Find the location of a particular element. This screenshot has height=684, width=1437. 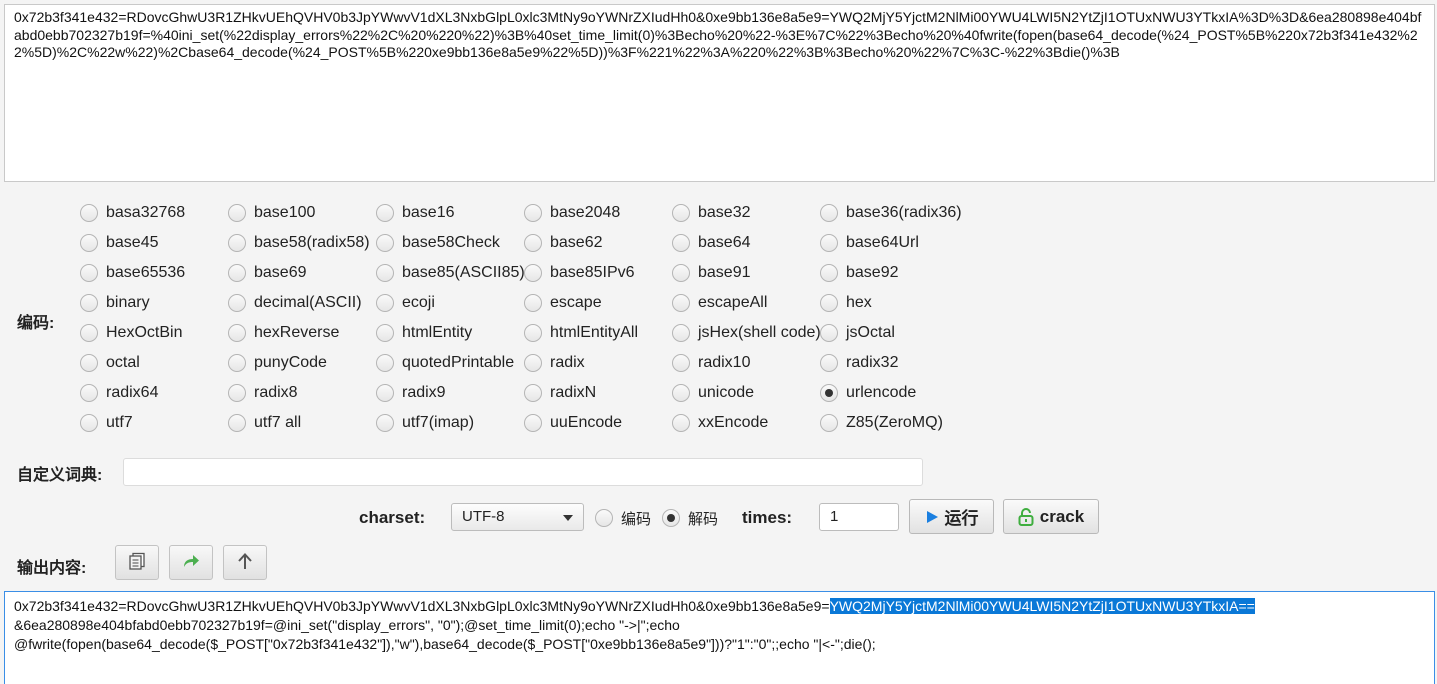

encode-option-radix8: radix8 is located at coordinates (263, 393).